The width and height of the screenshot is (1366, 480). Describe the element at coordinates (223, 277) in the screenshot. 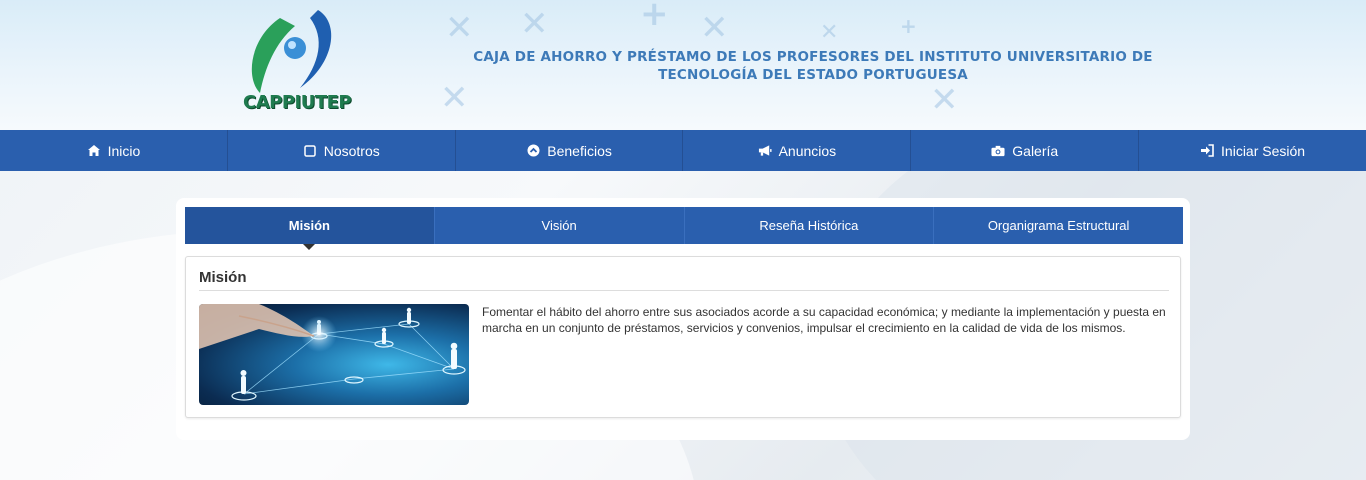

I see `panel-title: Misión` at that location.